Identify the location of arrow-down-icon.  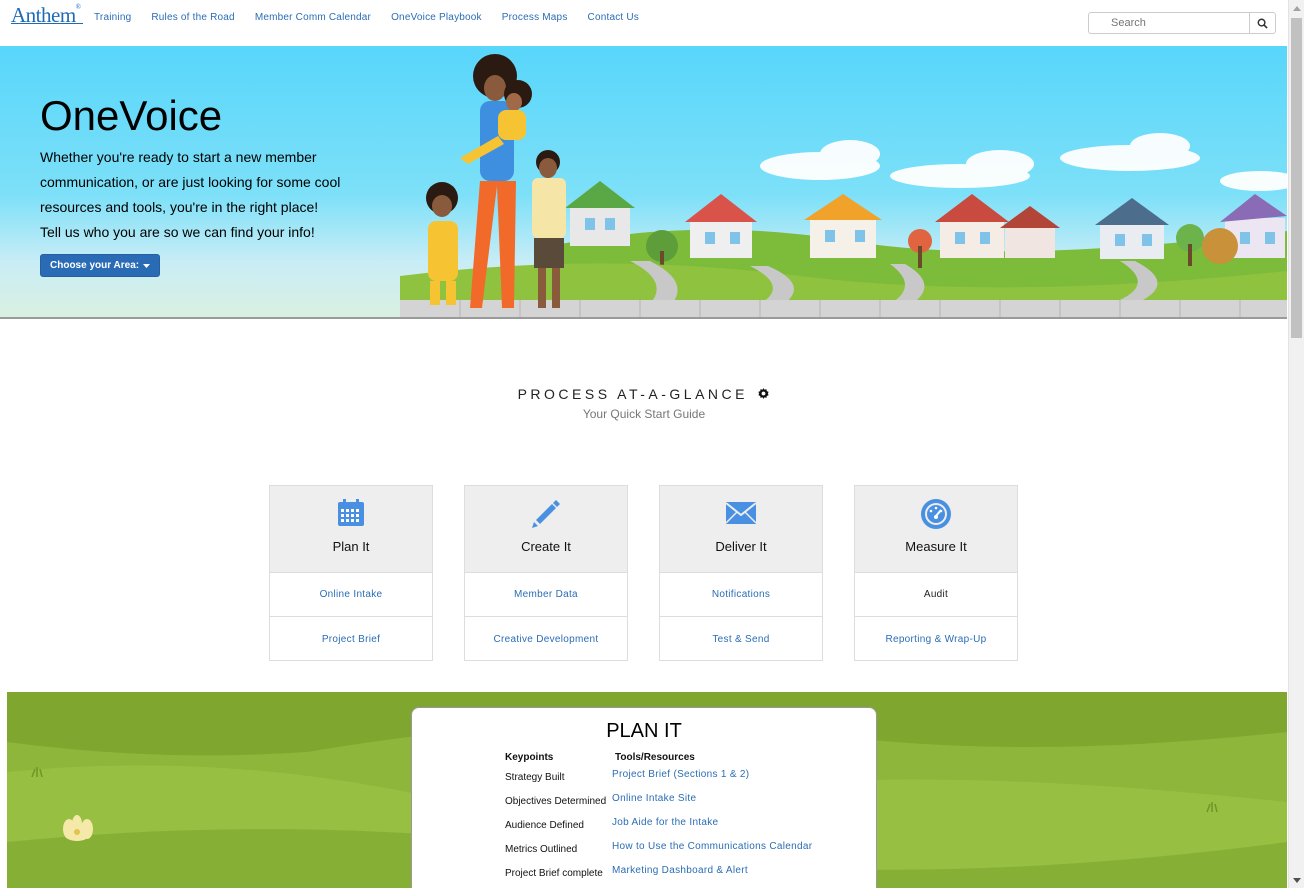
(1297, 880).